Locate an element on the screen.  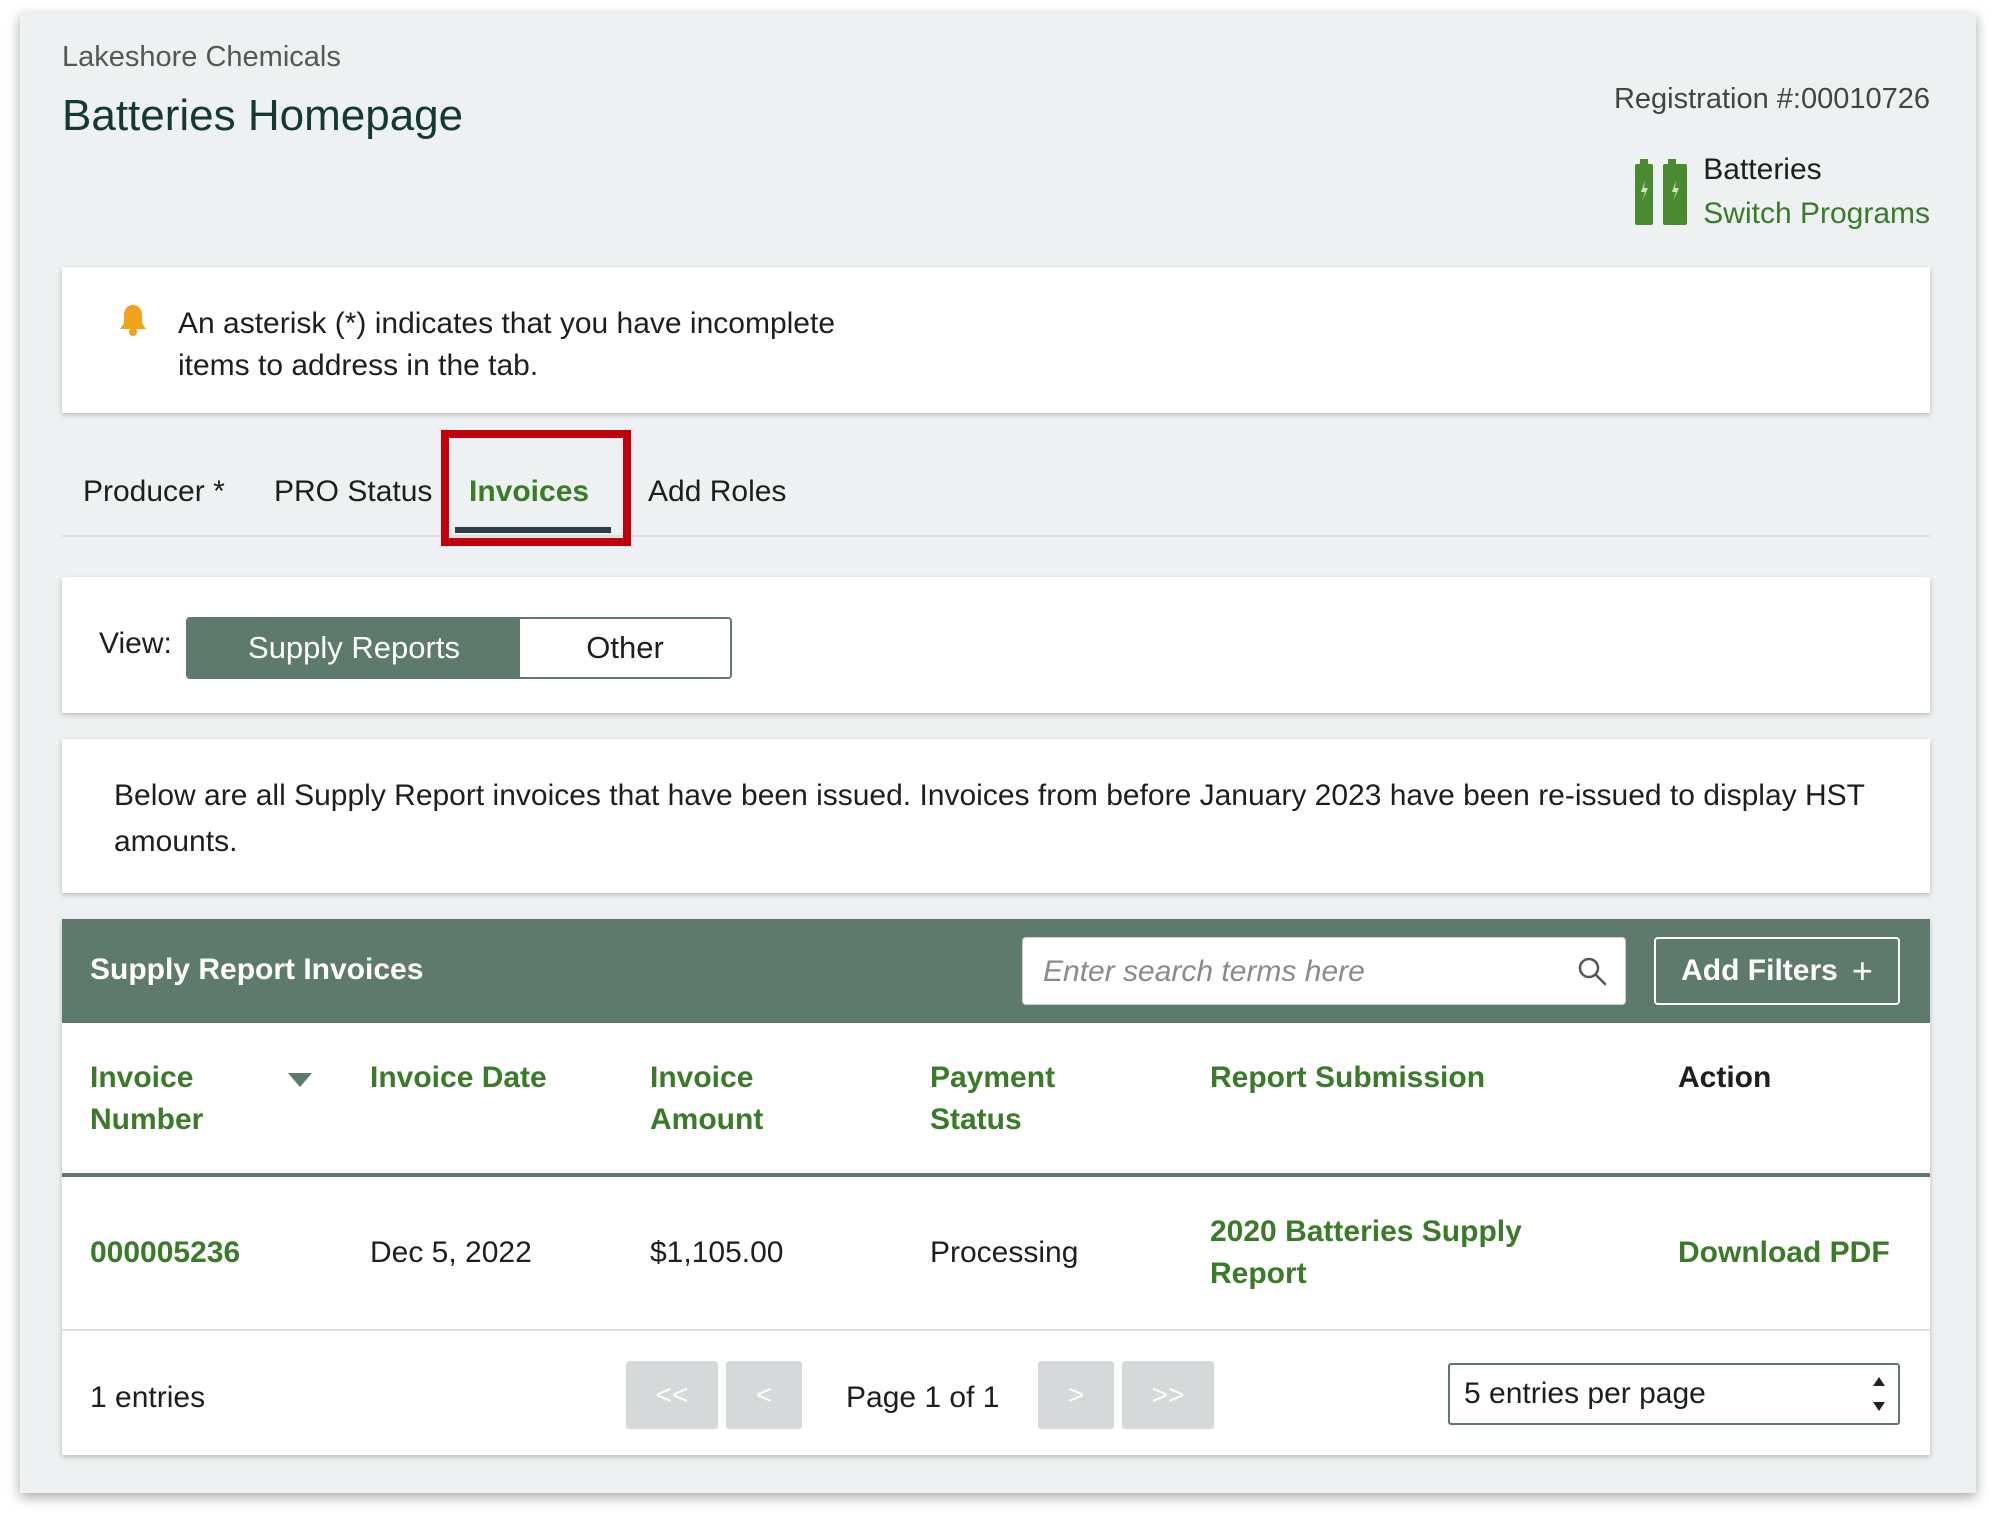
column-invoice-date: Invoice Date is located at coordinates (458, 1078).